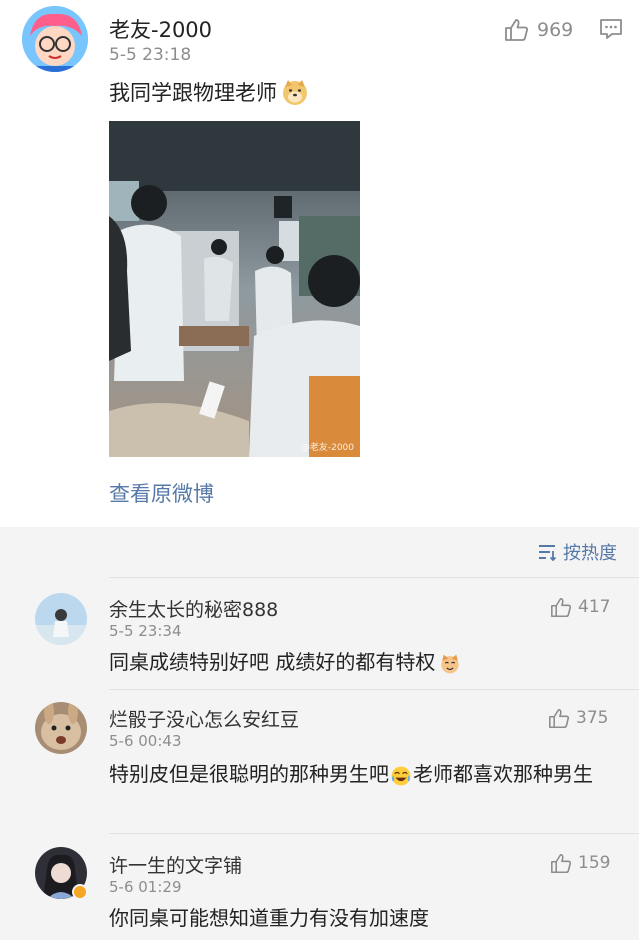 The width and height of the screenshot is (639, 940). I want to click on comment-text: 特别皮但是很聪明的那种男生吧 老师都喜欢那种男生, so click(359, 774).